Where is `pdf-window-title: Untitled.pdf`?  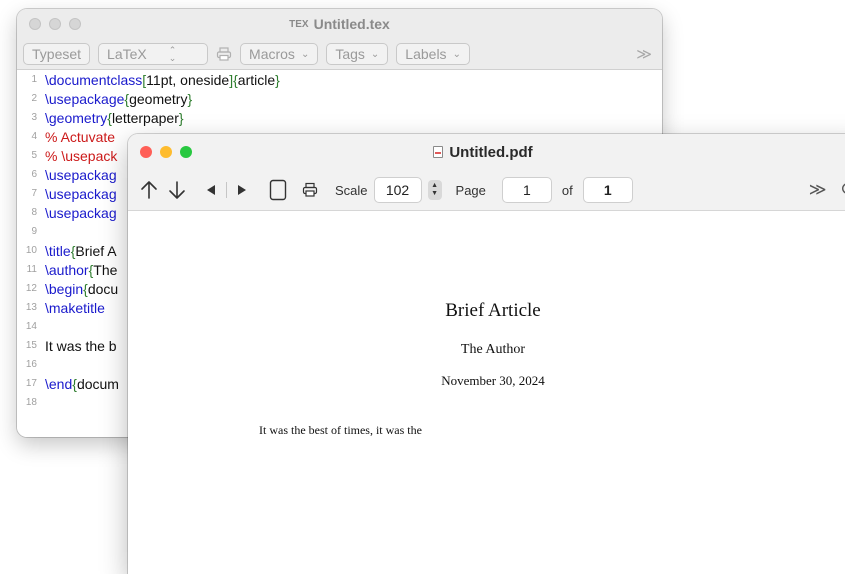 pdf-window-title: Untitled.pdf is located at coordinates (483, 152).